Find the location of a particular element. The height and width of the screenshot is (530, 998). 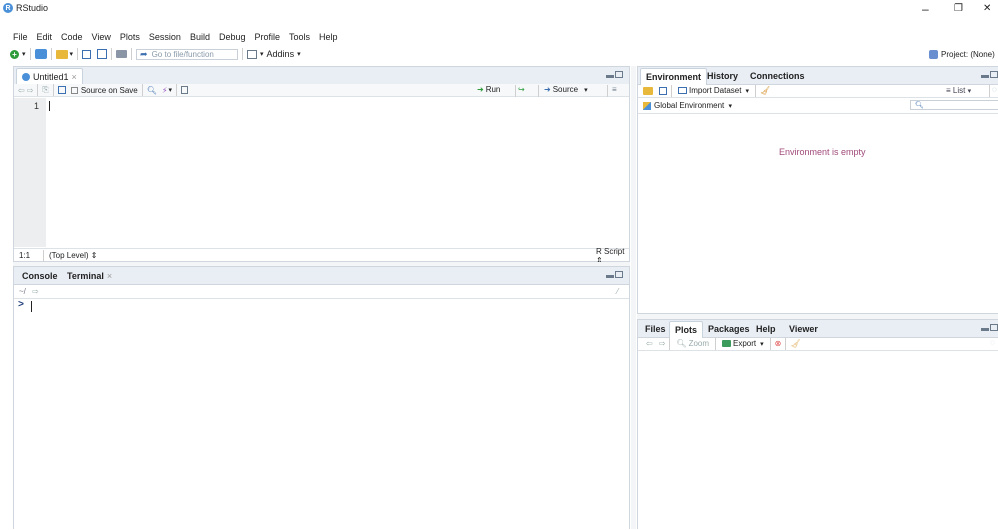

menu-code: Code is located at coordinates (72, 37).